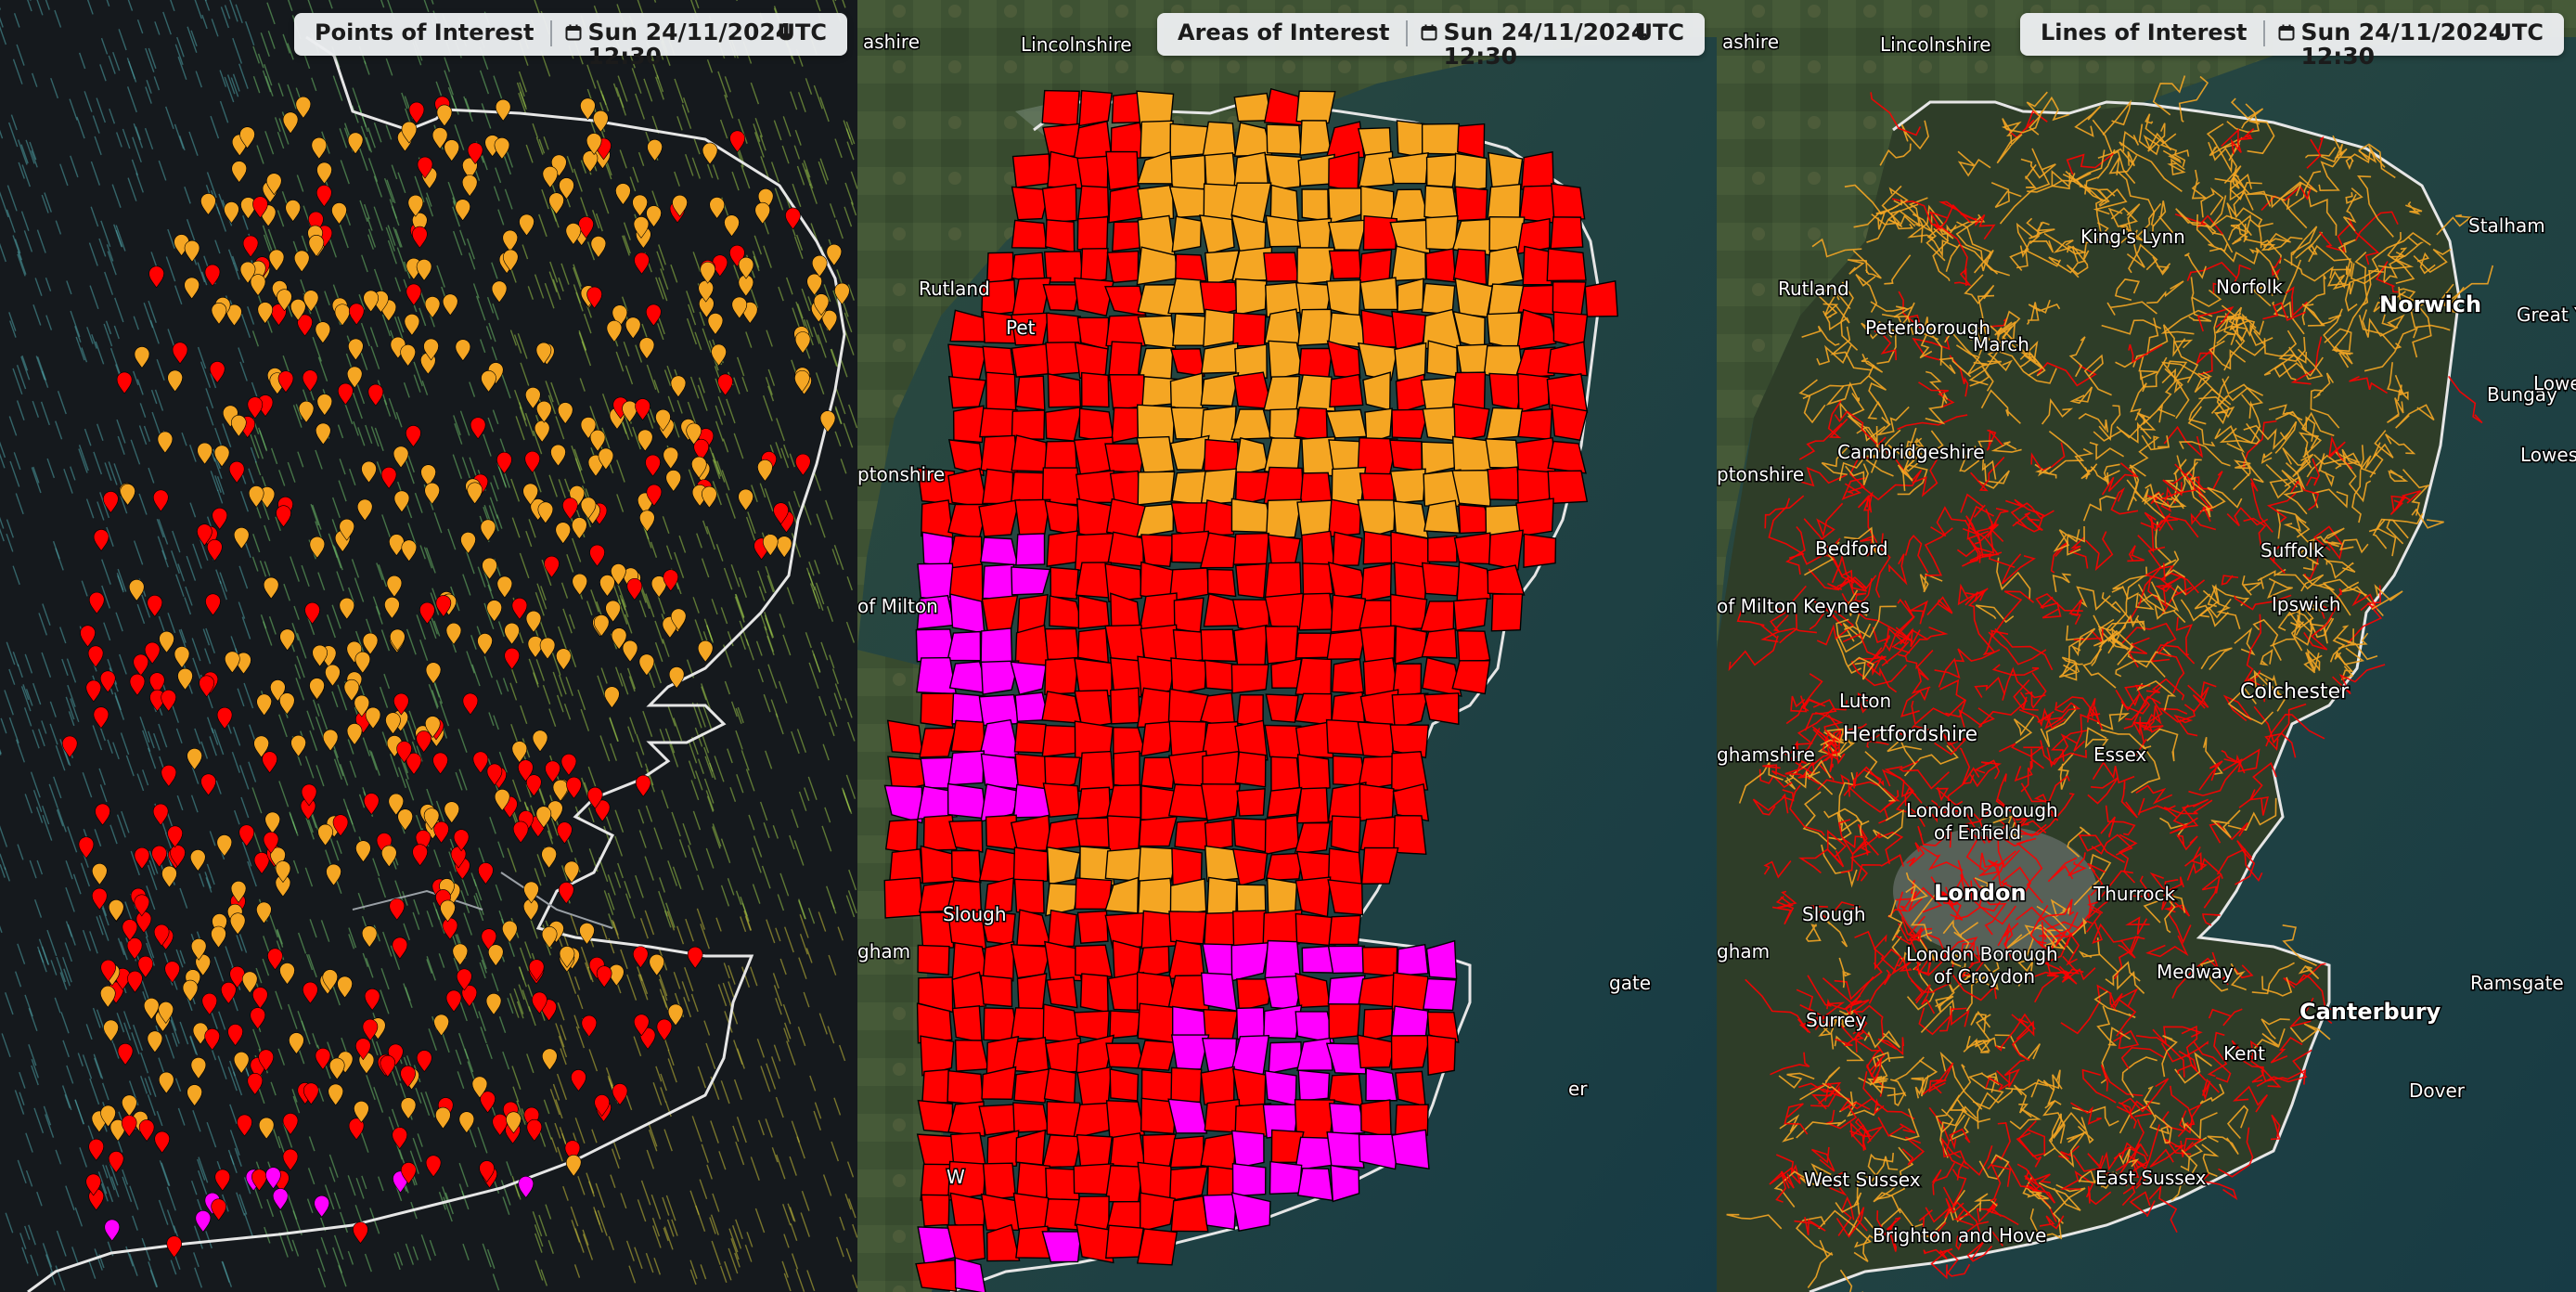  What do you see at coordinates (2295, 692) in the screenshot?
I see `place-label: Colchester` at bounding box center [2295, 692].